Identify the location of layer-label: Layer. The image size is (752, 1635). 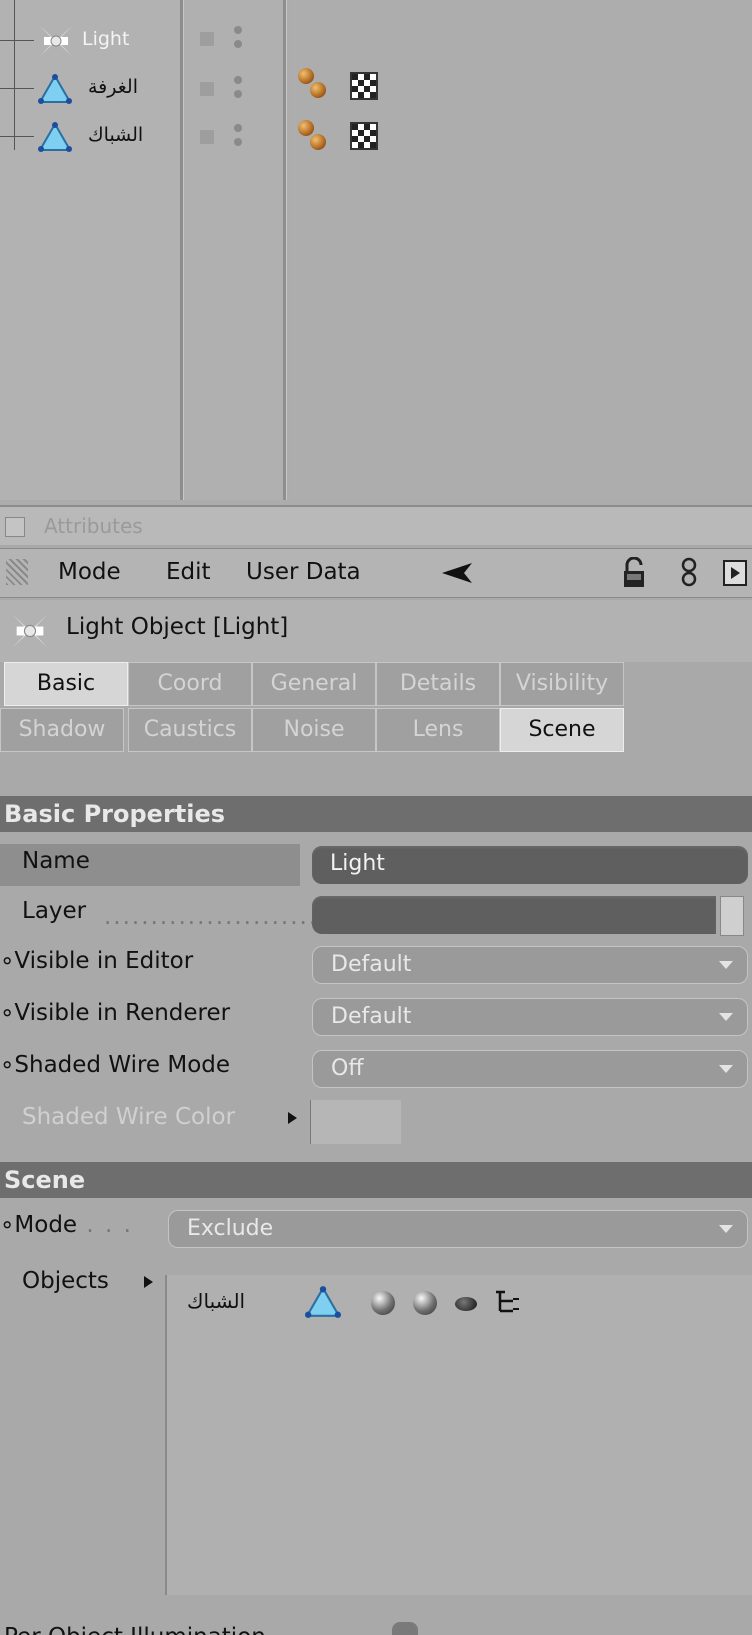
(54, 911).